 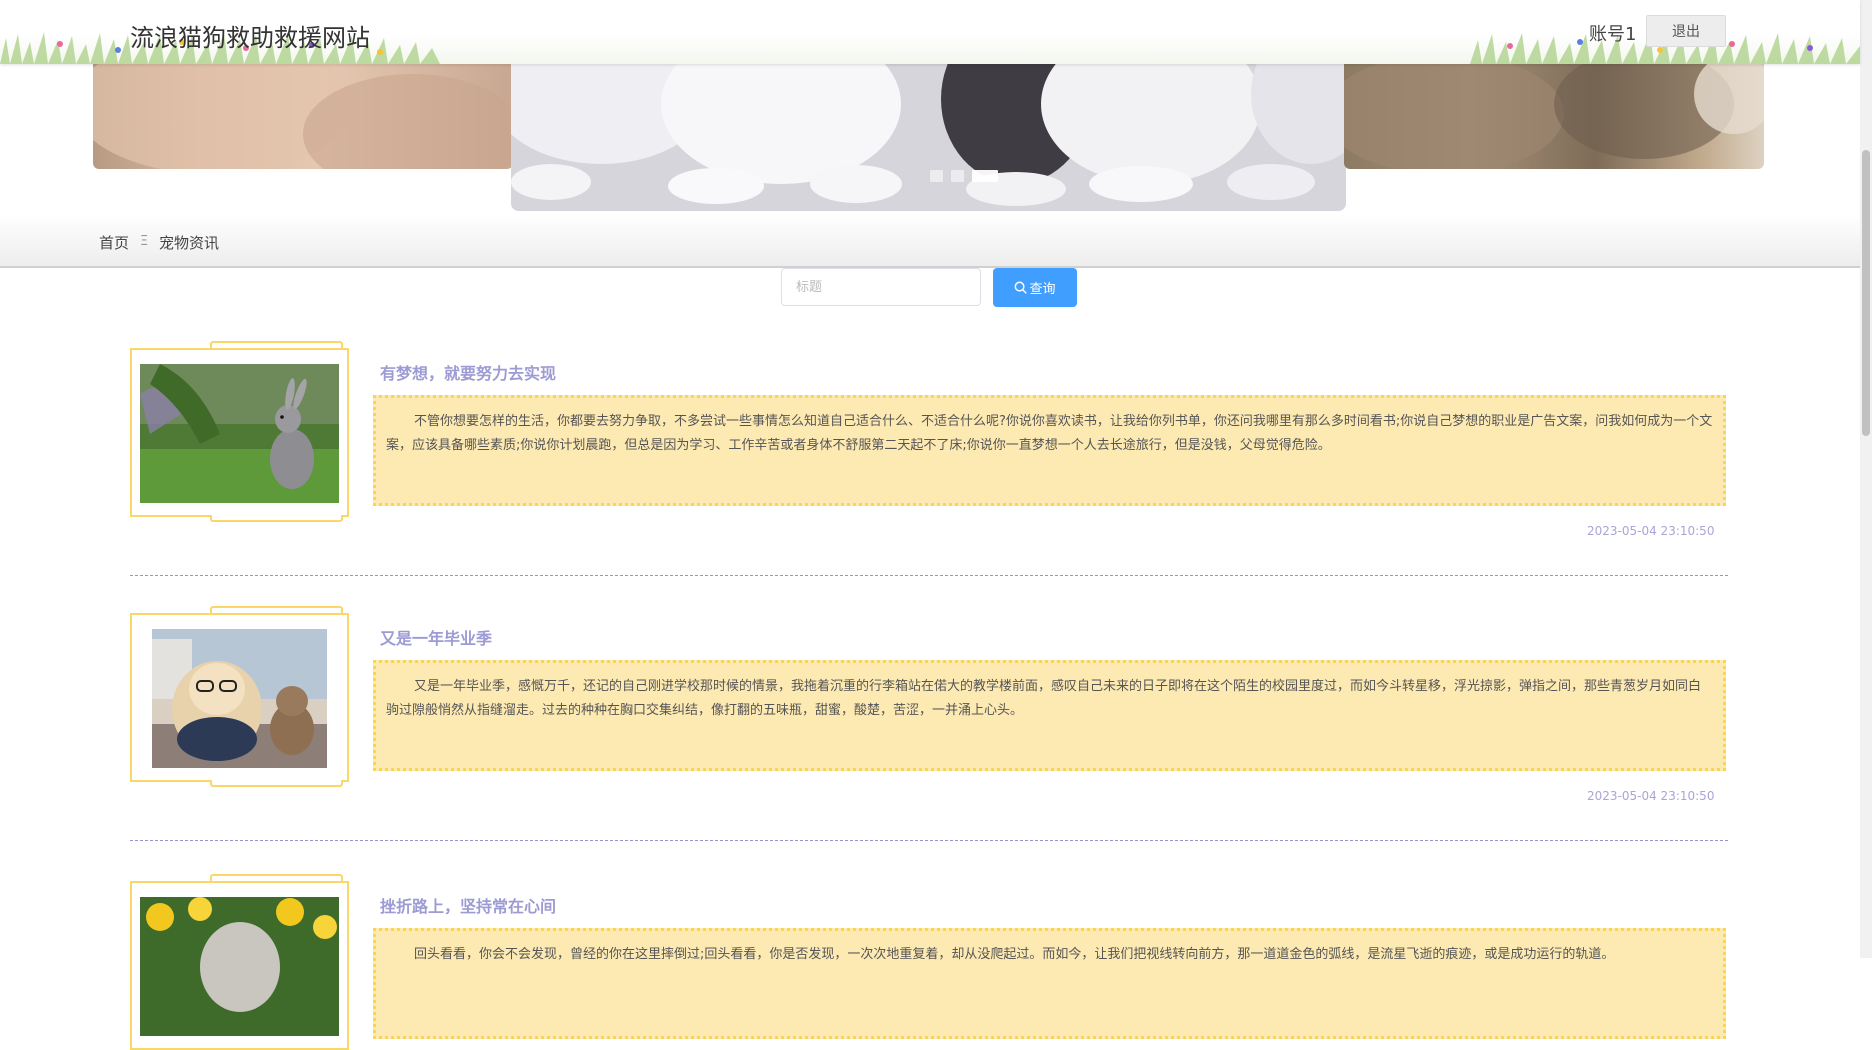 What do you see at coordinates (468, 905) in the screenshot?
I see `news-title: 挫折路上，坚持常在心间` at bounding box center [468, 905].